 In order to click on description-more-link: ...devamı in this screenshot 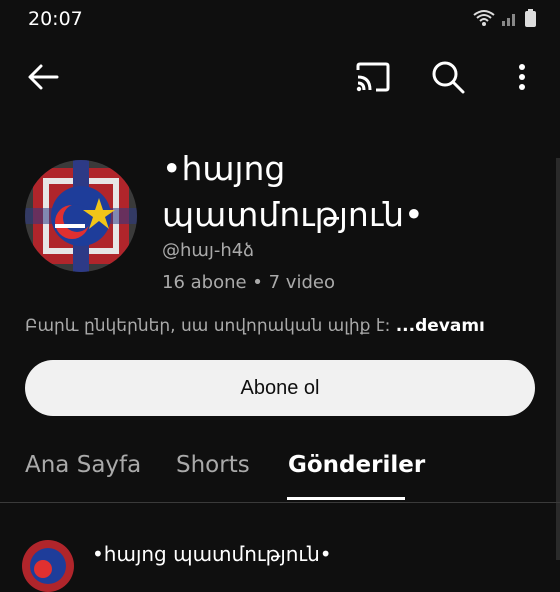, I will do `click(440, 326)`.